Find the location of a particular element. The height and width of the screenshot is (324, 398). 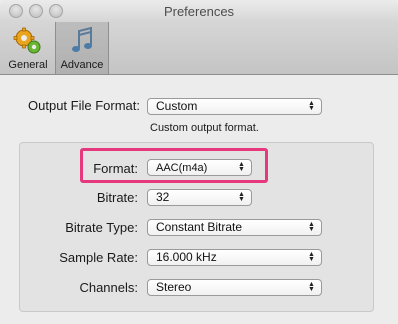

channels-select: Stereo ▲ ▼ is located at coordinates (234, 287).